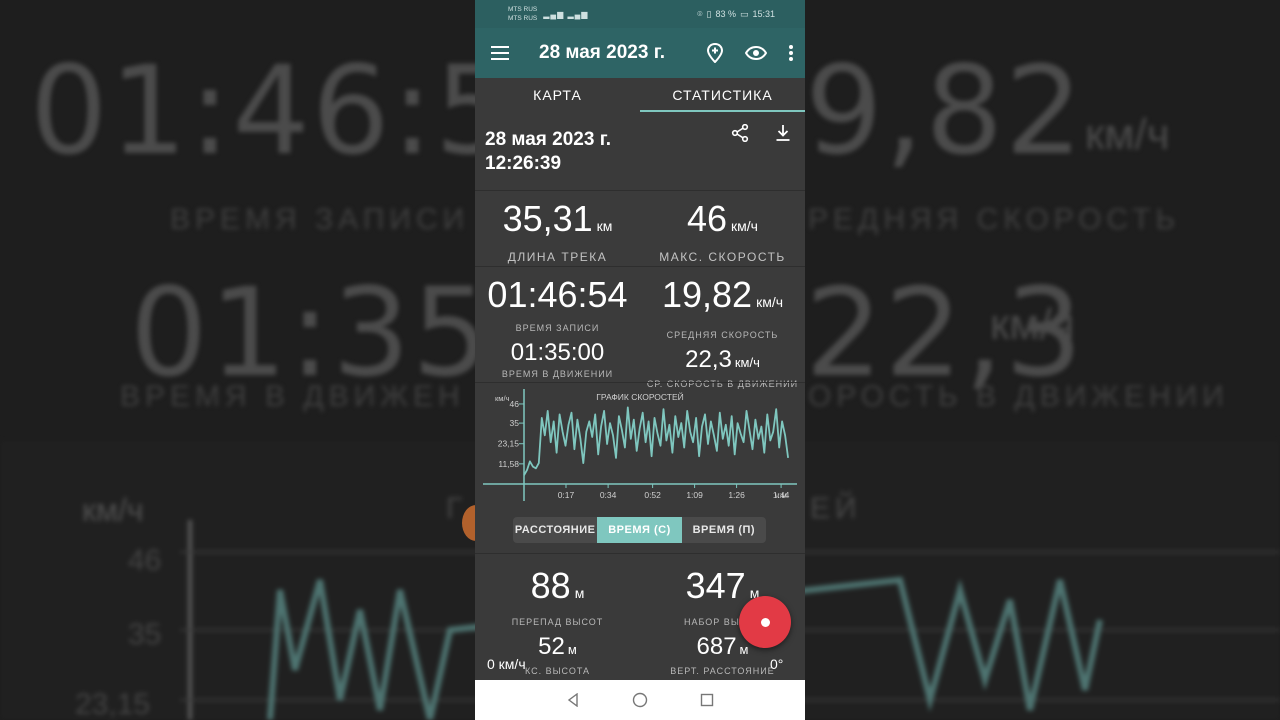 This screenshot has width=1280, height=720. Describe the element at coordinates (566, 495) in the screenshot. I see `chart-x-tick-label: 0:17` at that location.